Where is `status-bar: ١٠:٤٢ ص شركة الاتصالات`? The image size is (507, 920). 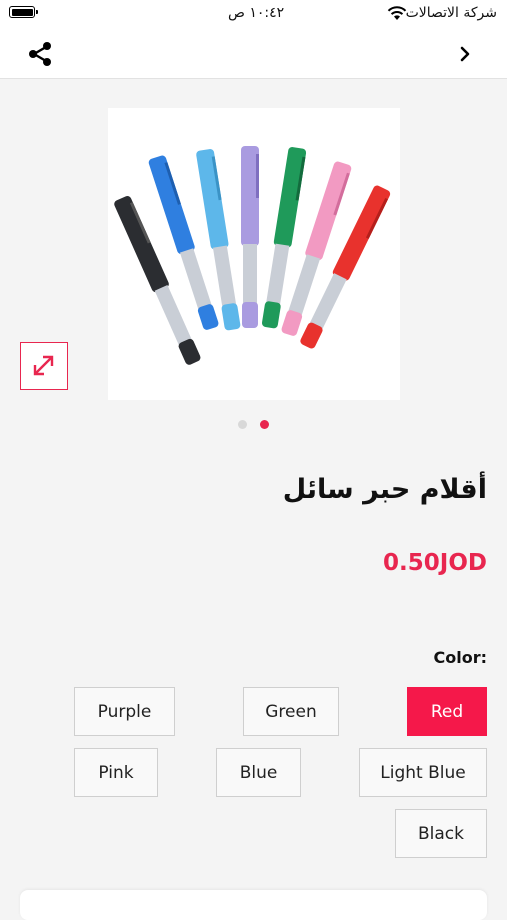
status-bar: ١٠:٤٢ ص شركة الاتصالات is located at coordinates (253, 14).